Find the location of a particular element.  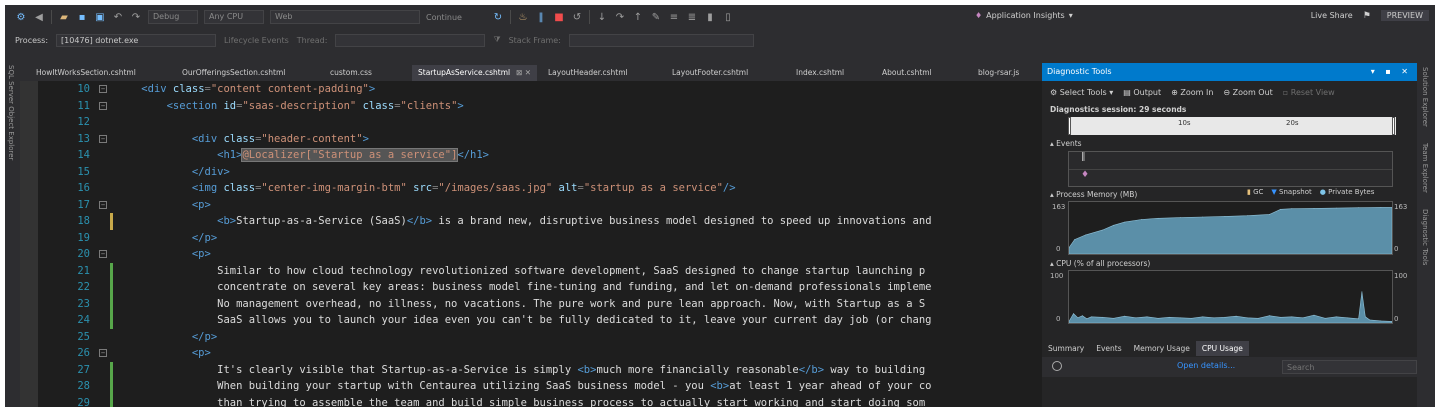

tab-layoutfooter-cshtml: LayoutFooter.cshtml is located at coordinates (710, 73).